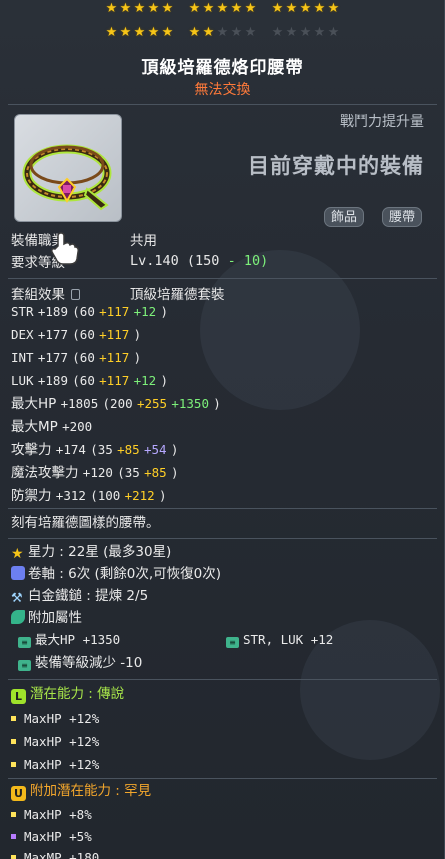 The image size is (445, 859). What do you see at coordinates (80, 597) in the screenshot?
I see `hammer-info: ⚒ 白金鐵鎚 : 提煉 2/5` at bounding box center [80, 597].